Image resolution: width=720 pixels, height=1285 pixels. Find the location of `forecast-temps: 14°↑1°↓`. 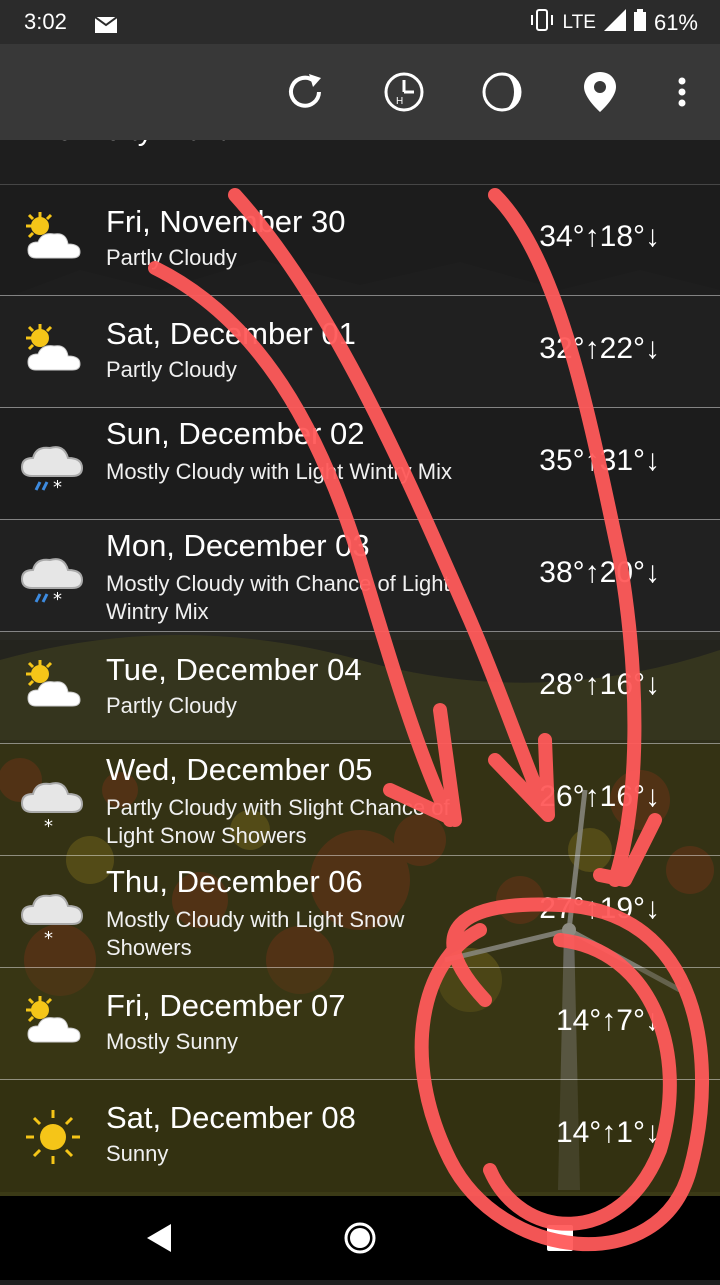

forecast-temps: 14°↑1°↓ is located at coordinates (607, 1132).